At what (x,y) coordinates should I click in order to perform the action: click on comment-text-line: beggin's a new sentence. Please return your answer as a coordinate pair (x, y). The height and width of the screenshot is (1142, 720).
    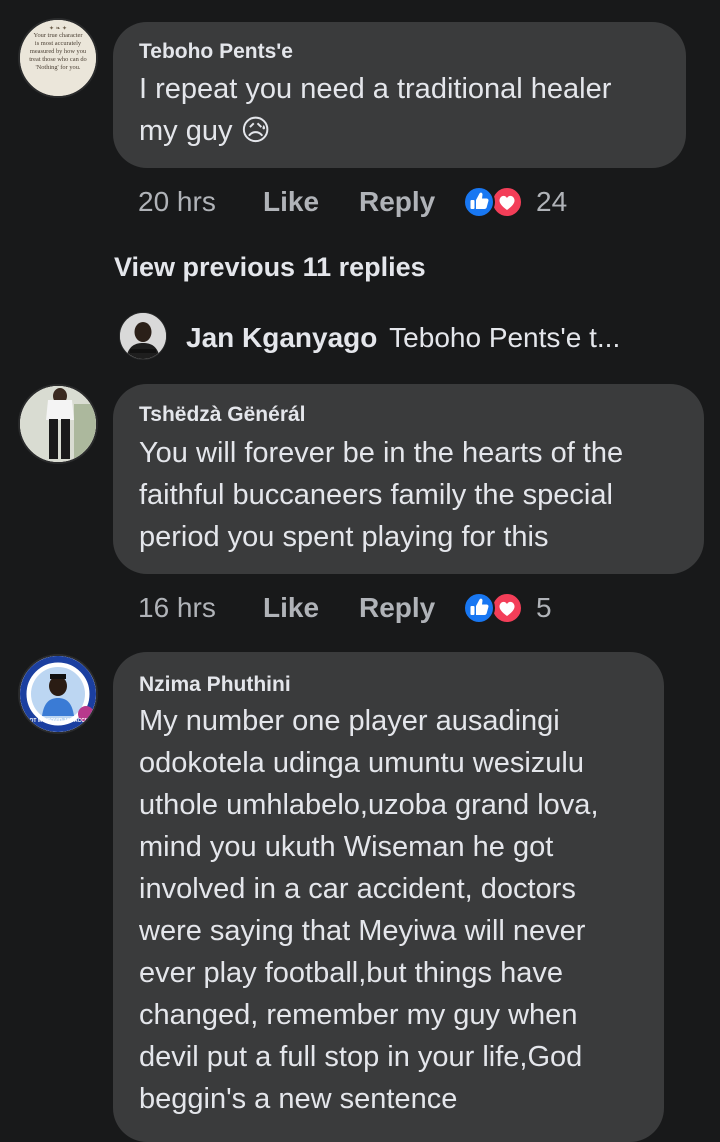
    Looking at the image, I should click on (298, 1099).